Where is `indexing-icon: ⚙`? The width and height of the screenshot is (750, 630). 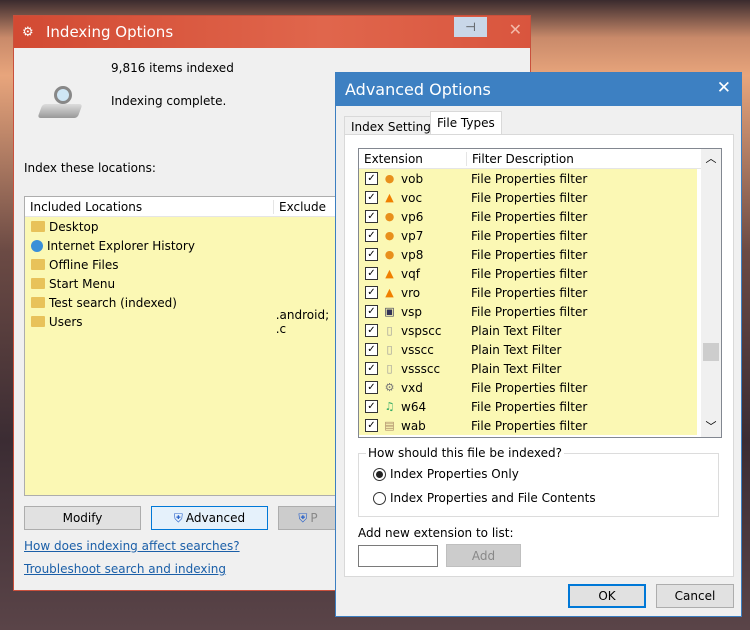 indexing-icon: ⚙ is located at coordinates (28, 32).